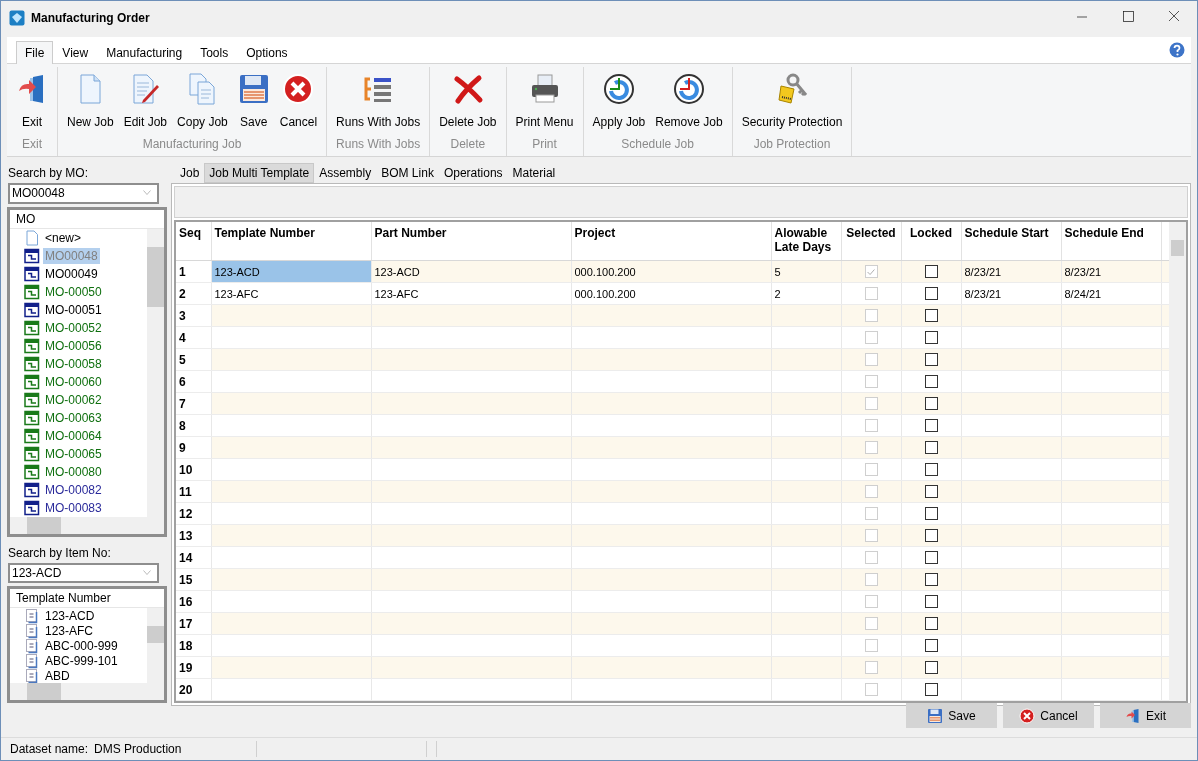  I want to click on tree-item: MO-00060, so click(73, 381).